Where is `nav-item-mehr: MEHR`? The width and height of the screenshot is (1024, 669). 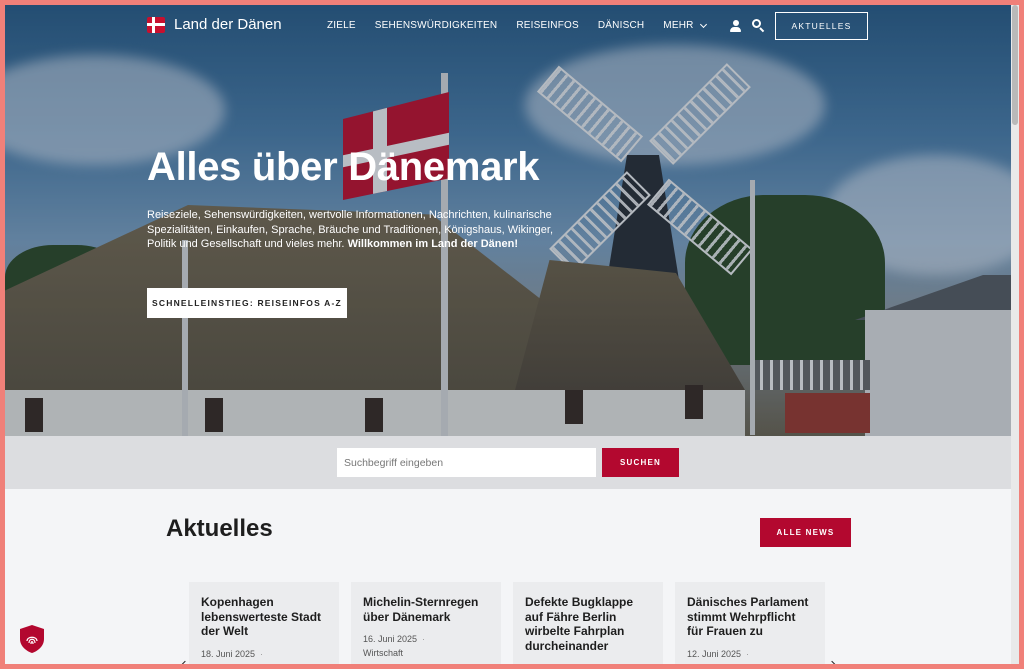
nav-item-mehr: MEHR is located at coordinates (685, 25).